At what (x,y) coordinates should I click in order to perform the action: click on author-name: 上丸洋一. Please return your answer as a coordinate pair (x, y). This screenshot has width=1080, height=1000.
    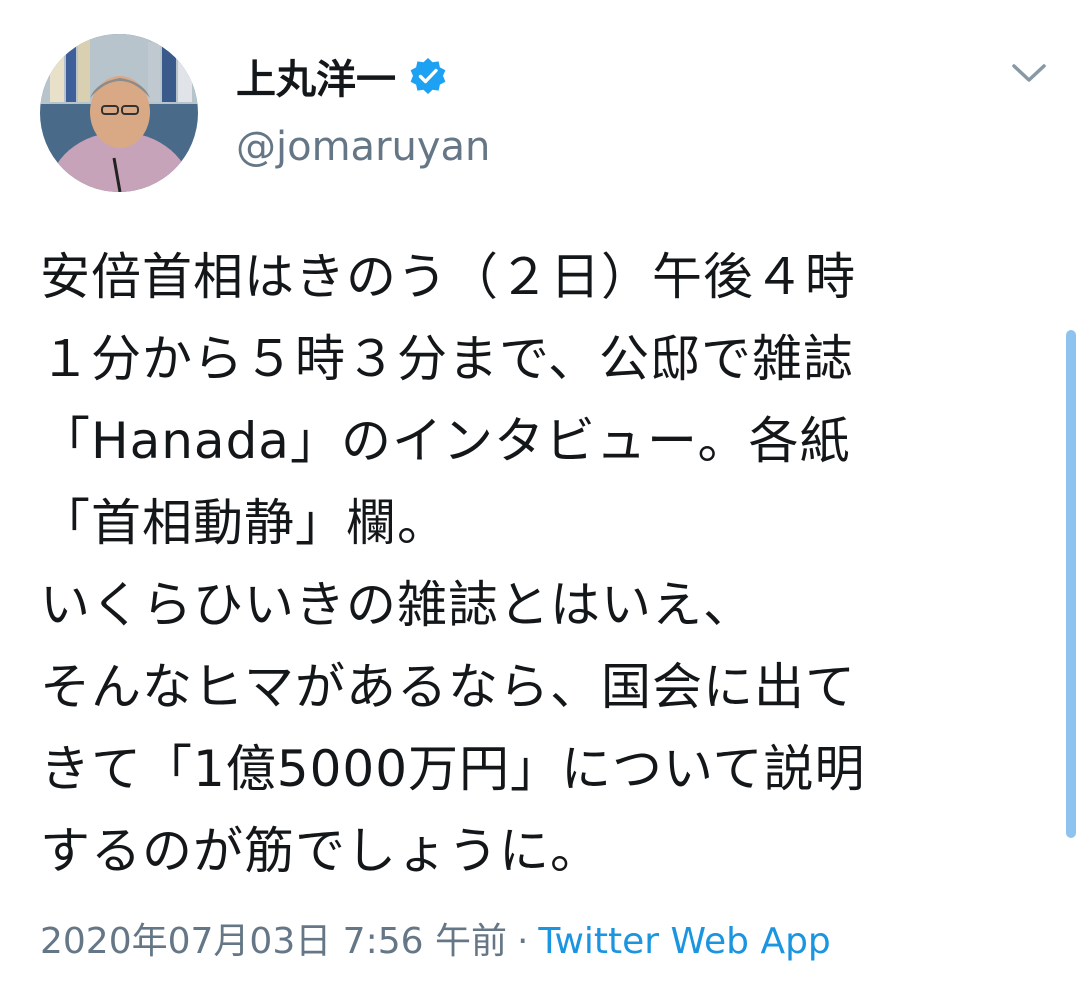
    Looking at the image, I should click on (342, 76).